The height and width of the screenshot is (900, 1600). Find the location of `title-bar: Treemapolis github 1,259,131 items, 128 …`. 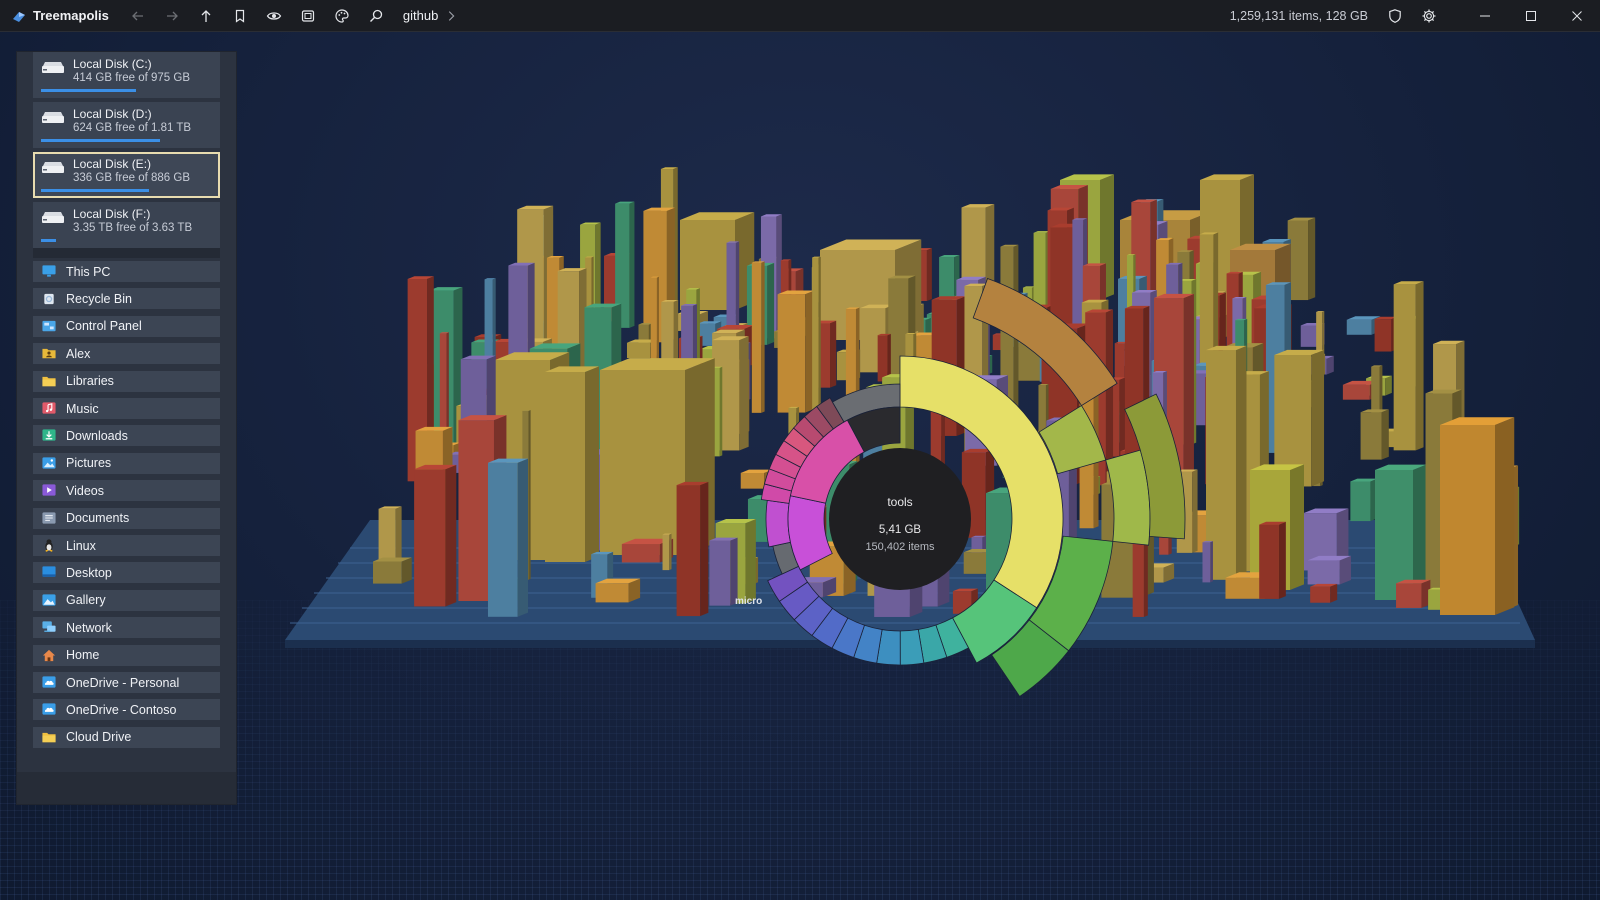

title-bar: Treemapolis github 1,259,131 items, 128 … is located at coordinates (800, 16).